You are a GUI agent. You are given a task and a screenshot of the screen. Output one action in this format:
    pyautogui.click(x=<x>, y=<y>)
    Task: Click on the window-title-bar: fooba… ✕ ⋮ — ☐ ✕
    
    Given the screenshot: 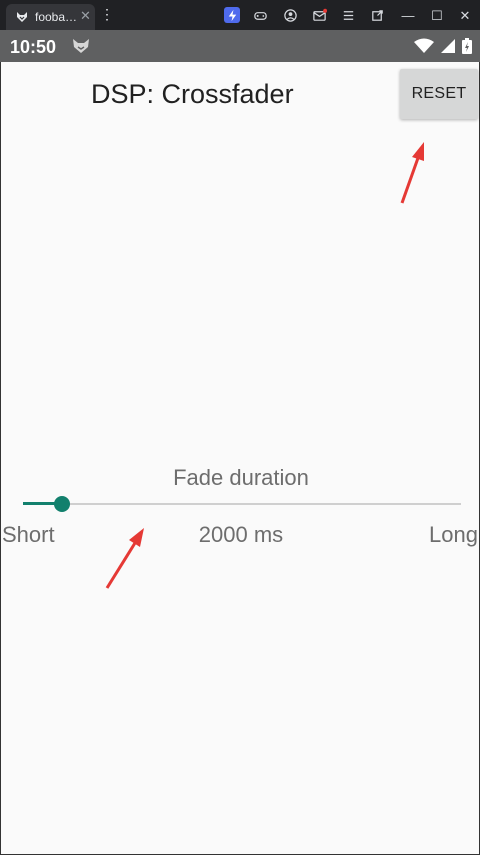 What is the action you would take?
    pyautogui.click(x=240, y=15)
    